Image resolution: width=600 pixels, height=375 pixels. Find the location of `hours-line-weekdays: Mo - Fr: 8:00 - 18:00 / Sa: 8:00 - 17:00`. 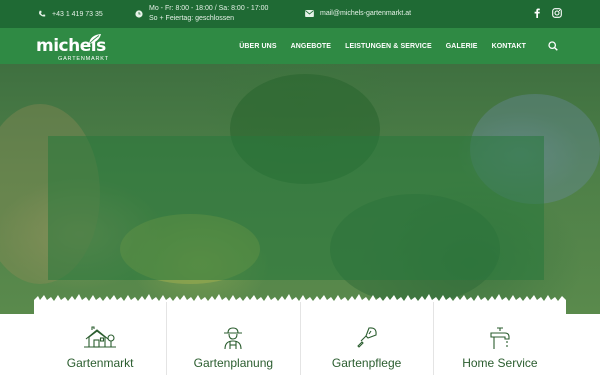

hours-line-weekdays: Mo - Fr: 8:00 - 18:00 / Sa: 8:00 - 17:00 is located at coordinates (209, 8).